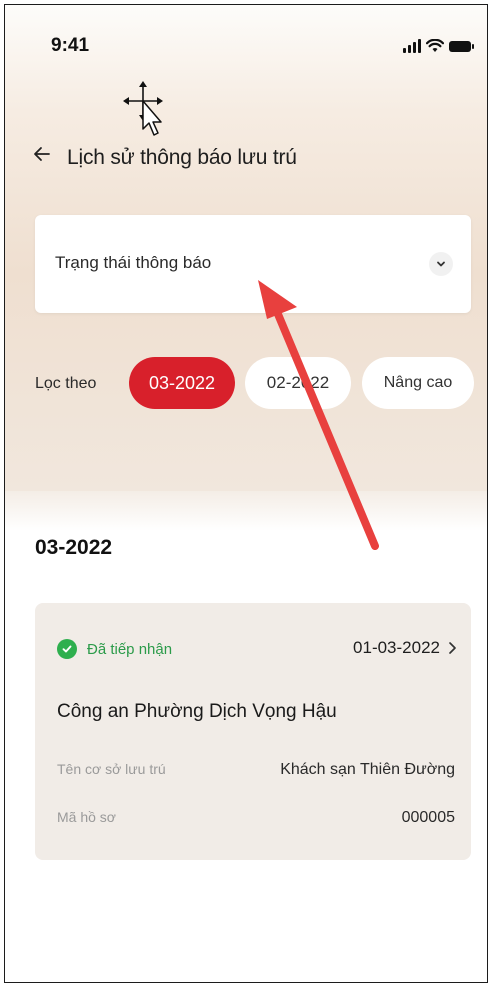  I want to click on status-icons, so click(438, 46).